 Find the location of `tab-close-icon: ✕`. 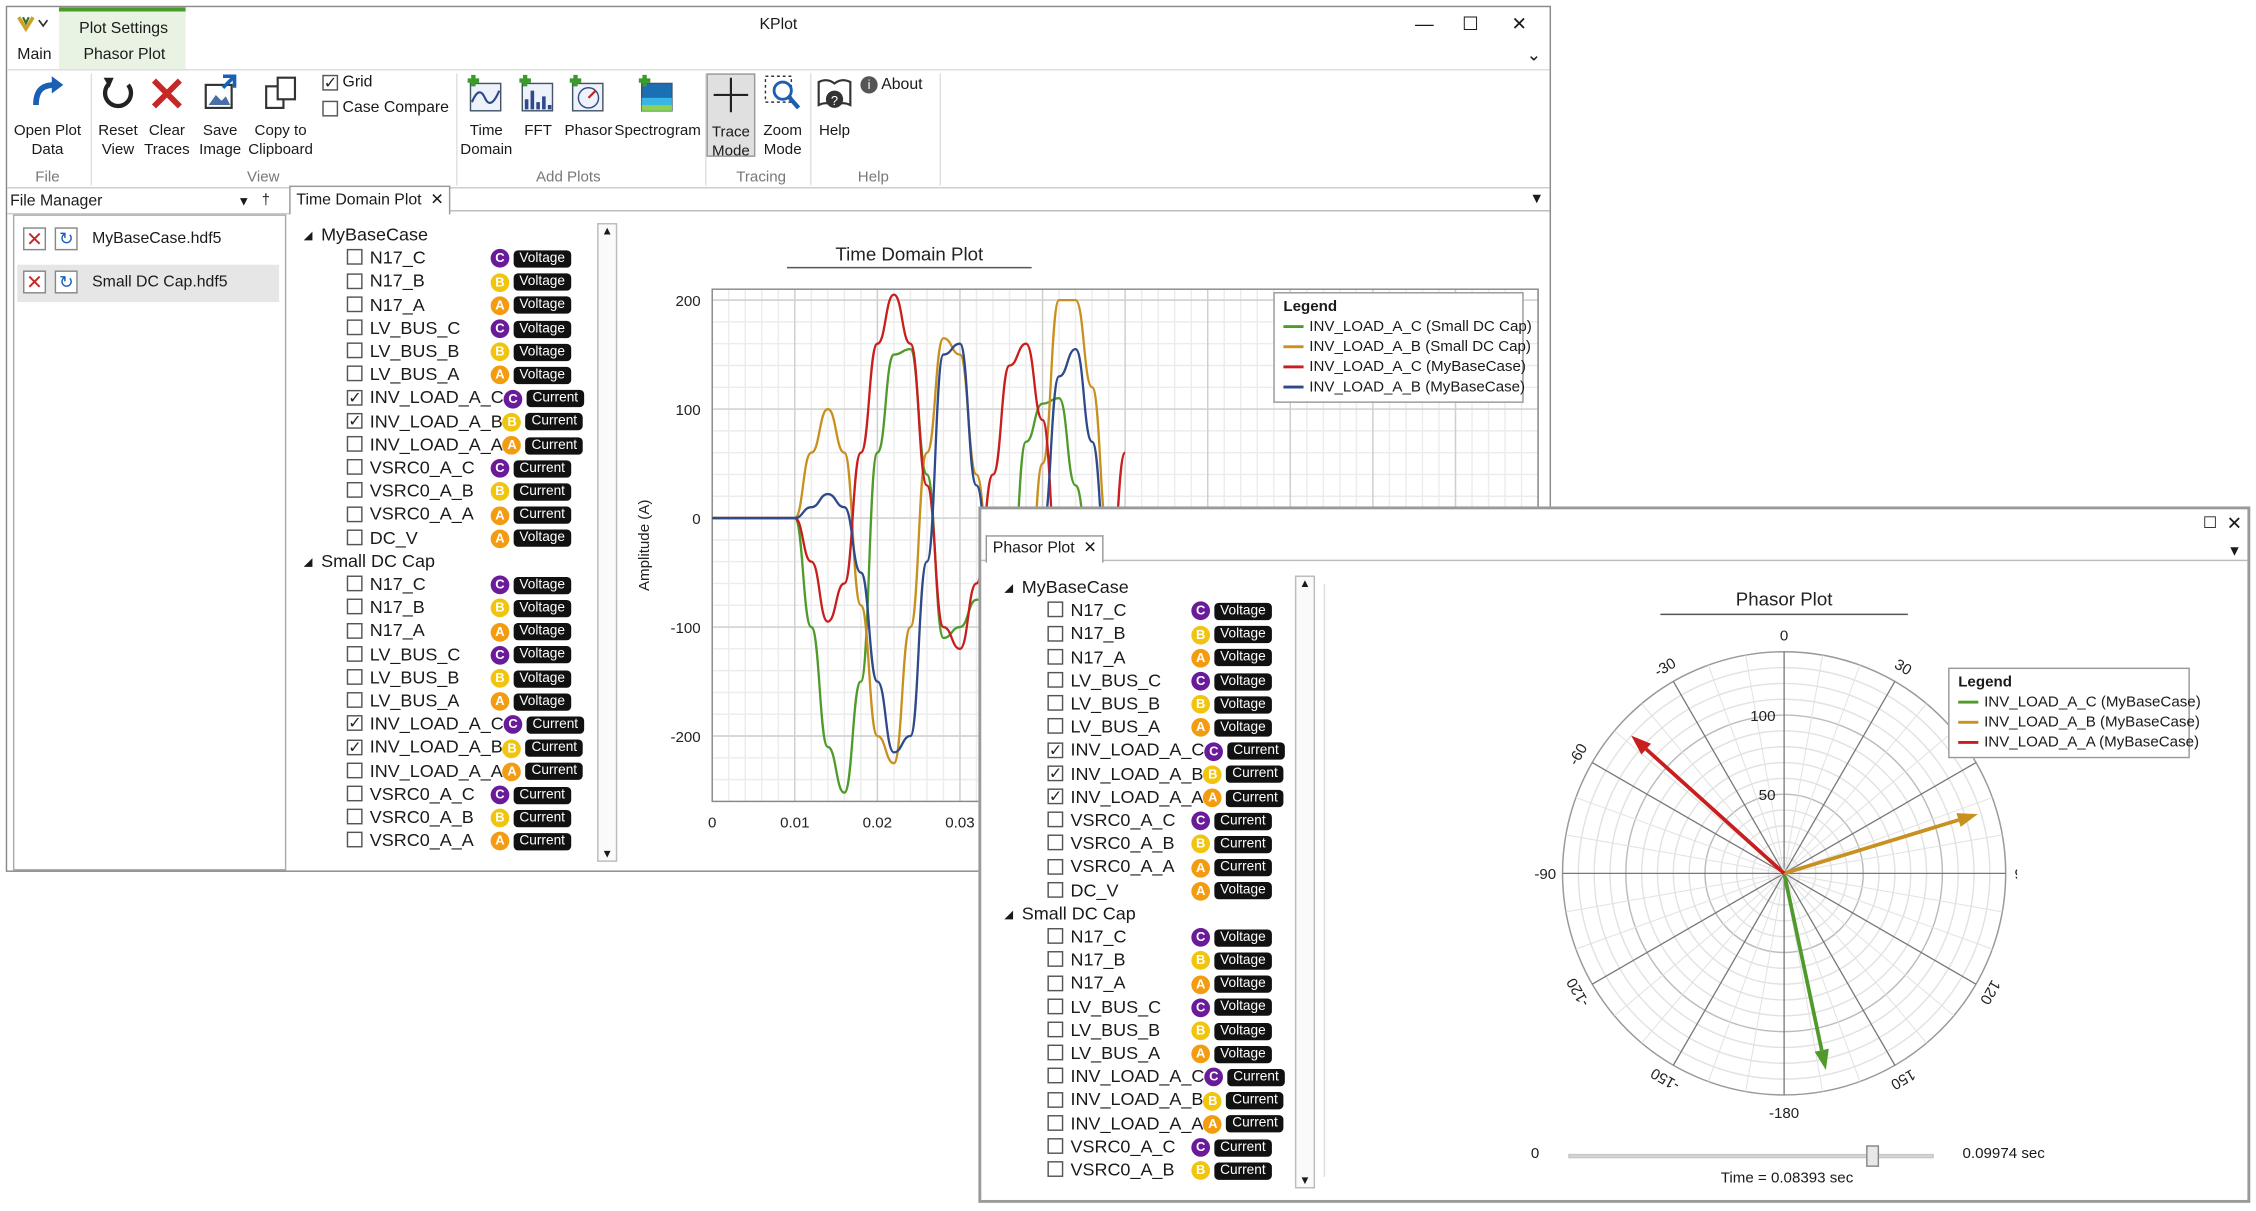

tab-close-icon: ✕ is located at coordinates (436, 199).